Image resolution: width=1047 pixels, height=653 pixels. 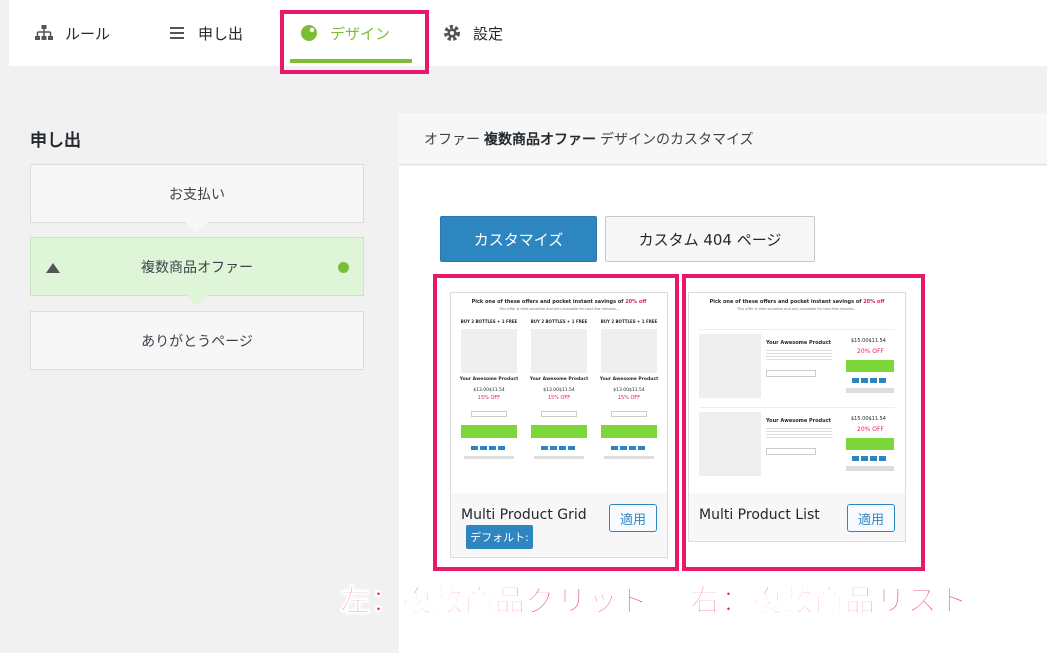 I want to click on tab-rules: ルール, so click(x=72, y=33).